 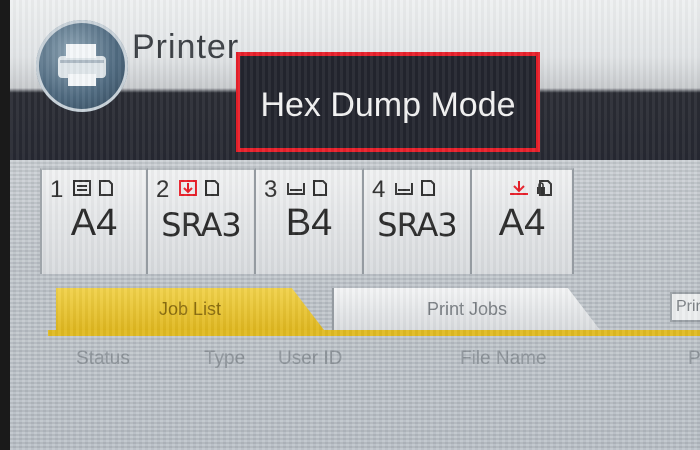 What do you see at coordinates (685, 307) in the screenshot?
I see `print-button: Prin` at bounding box center [685, 307].